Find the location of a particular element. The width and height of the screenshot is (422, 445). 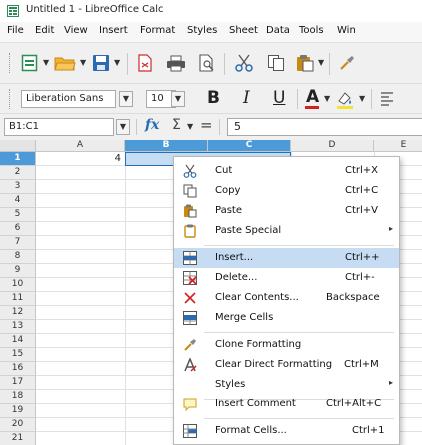

column-header-c: C is located at coordinates (249, 146).